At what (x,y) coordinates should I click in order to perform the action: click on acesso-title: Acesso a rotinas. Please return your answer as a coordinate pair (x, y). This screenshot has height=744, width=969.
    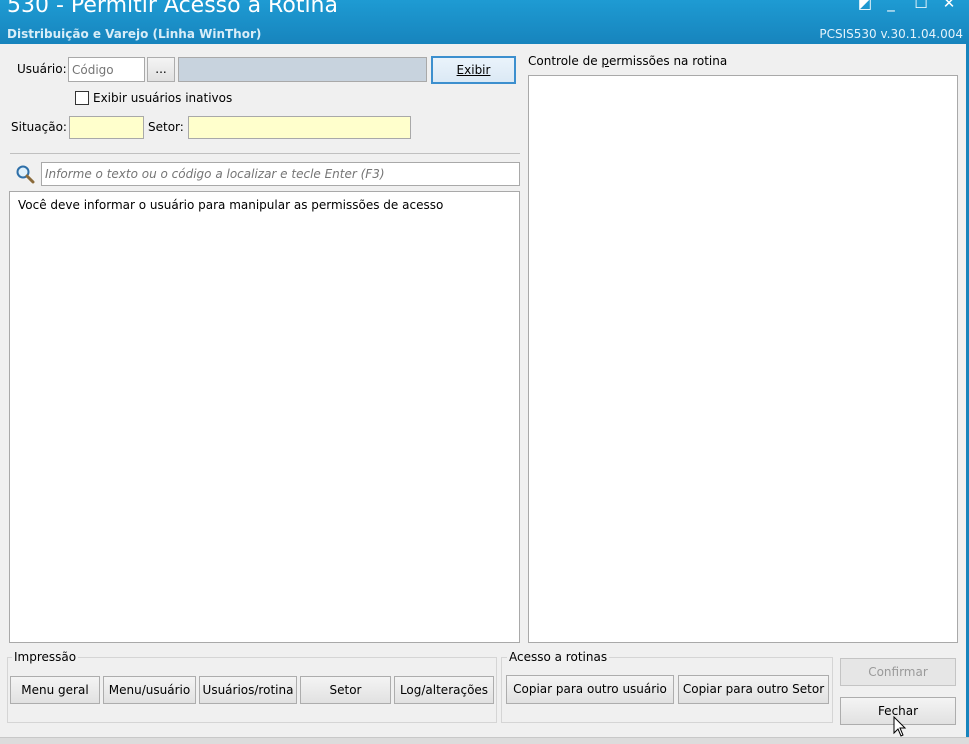
    Looking at the image, I should click on (558, 657).